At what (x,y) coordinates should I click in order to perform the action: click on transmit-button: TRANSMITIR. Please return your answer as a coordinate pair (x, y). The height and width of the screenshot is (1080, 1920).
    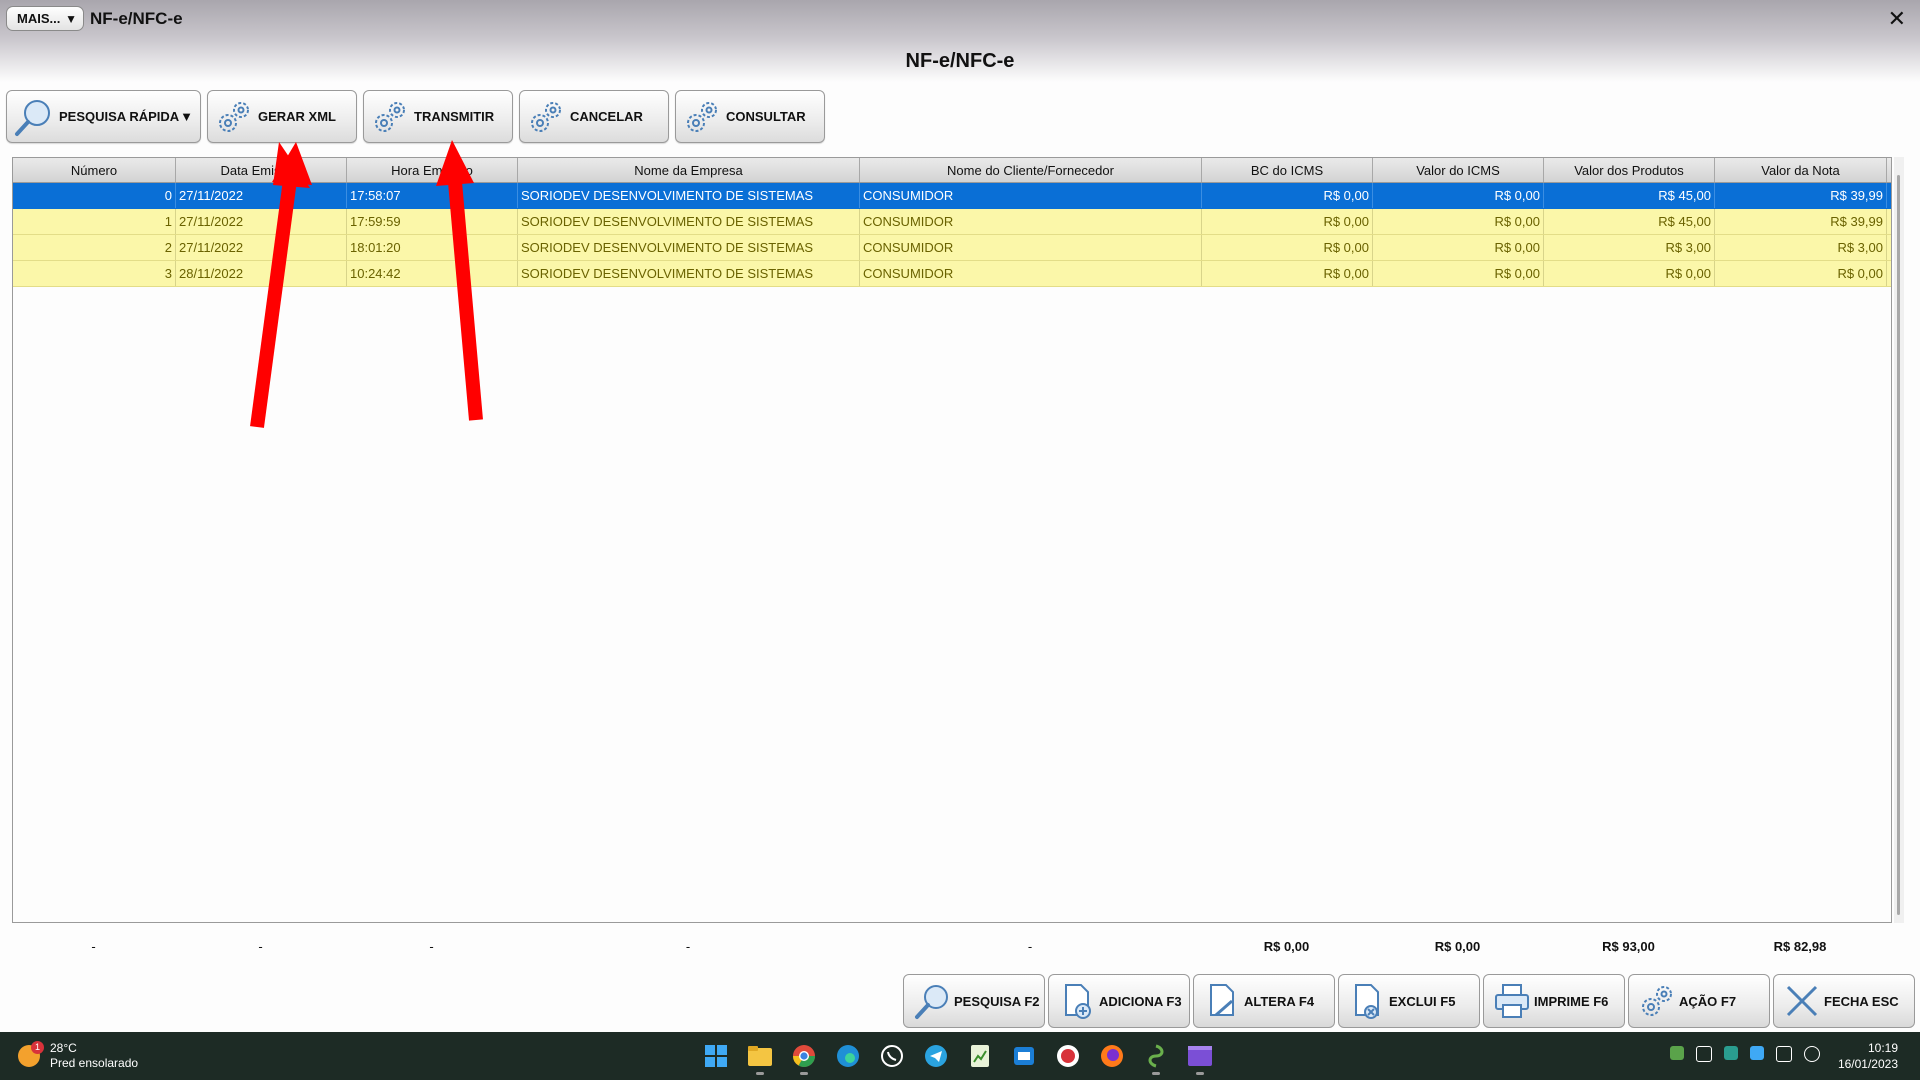
    Looking at the image, I should click on (438, 116).